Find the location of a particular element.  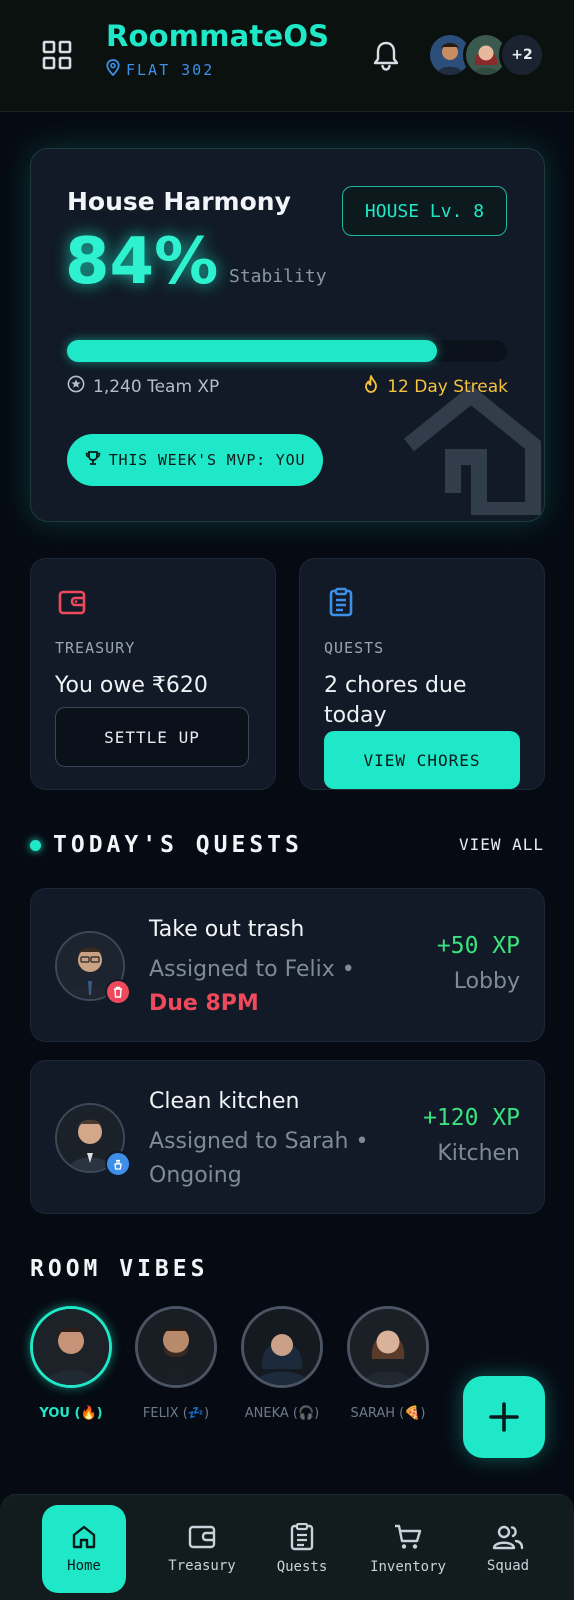

home-icon is located at coordinates (84, 1537).